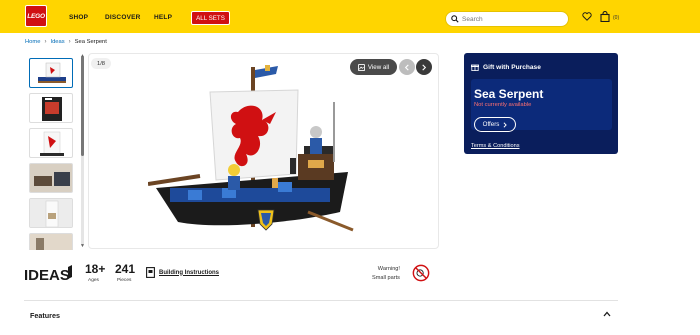 The height and width of the screenshot is (335, 700). What do you see at coordinates (605, 16) in the screenshot?
I see `shopping-bag-icon` at bounding box center [605, 16].